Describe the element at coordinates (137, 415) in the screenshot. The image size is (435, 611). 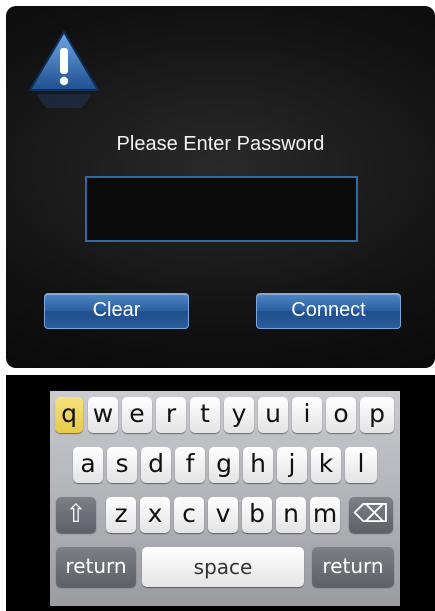
I see `key-e: e` at that location.